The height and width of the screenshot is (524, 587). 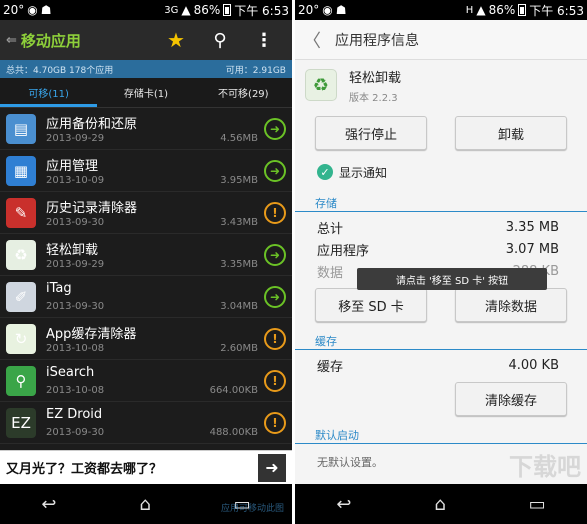 What do you see at coordinates (239, 264) in the screenshot?
I see `app-size: 3.35MB` at bounding box center [239, 264].